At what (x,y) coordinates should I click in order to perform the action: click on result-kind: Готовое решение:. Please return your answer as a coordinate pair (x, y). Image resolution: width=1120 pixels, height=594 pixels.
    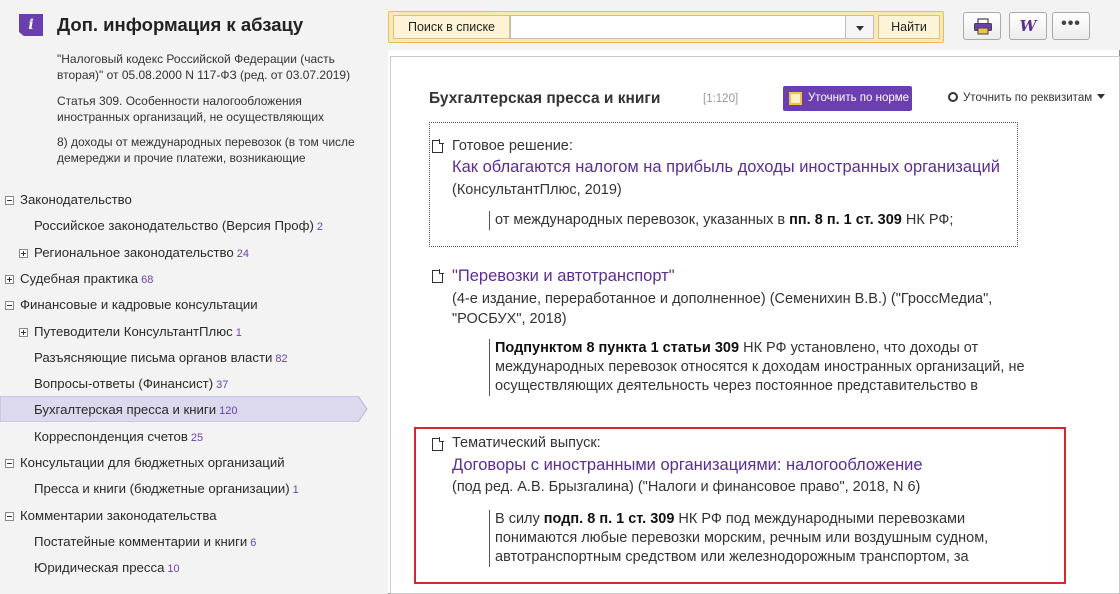
    Looking at the image, I should click on (512, 146).